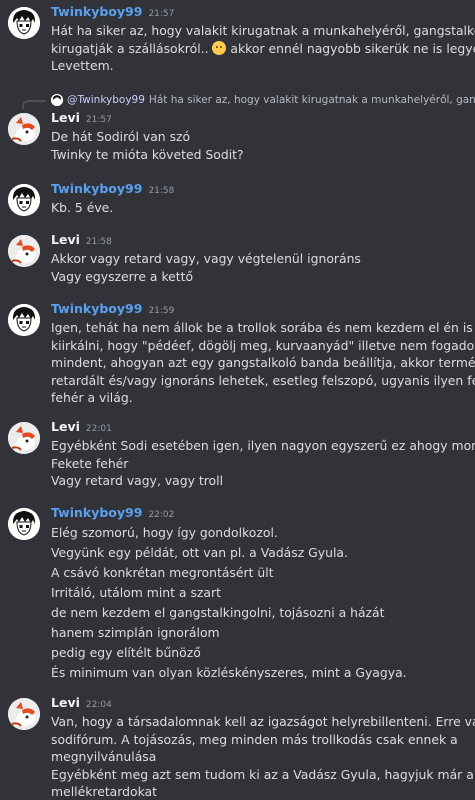 The width and height of the screenshot is (475, 800). Describe the element at coordinates (137, 480) in the screenshot. I see `message-line: Vagy retard vagy, vagy troll` at that location.